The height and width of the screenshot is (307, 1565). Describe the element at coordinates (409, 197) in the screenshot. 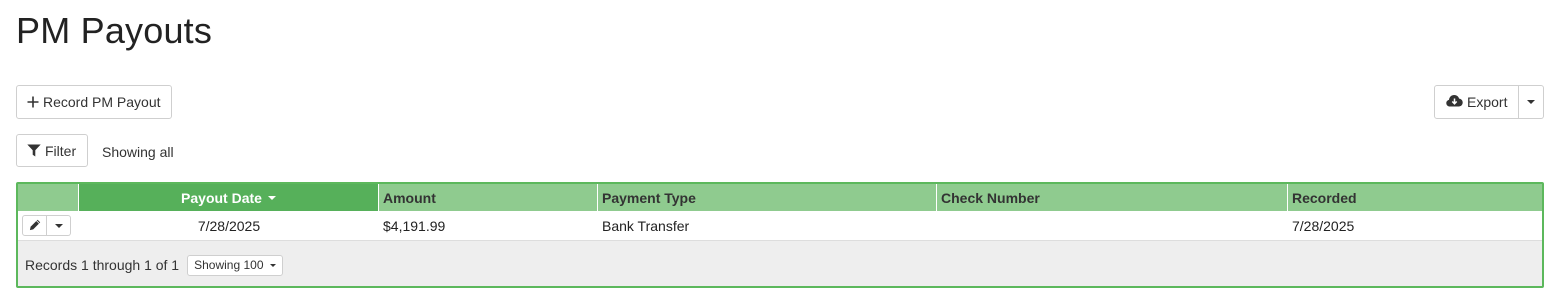

I see `column-header-label: Amount` at that location.